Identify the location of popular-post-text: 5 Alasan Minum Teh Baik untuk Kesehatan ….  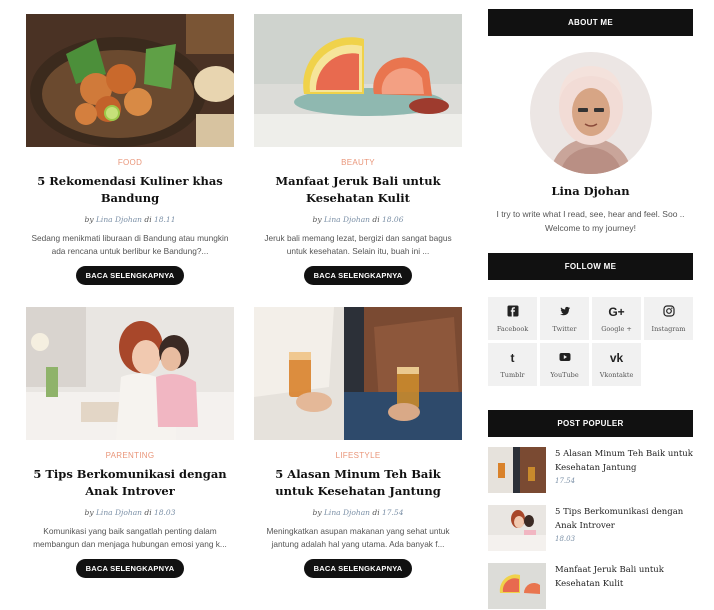
(619, 470).